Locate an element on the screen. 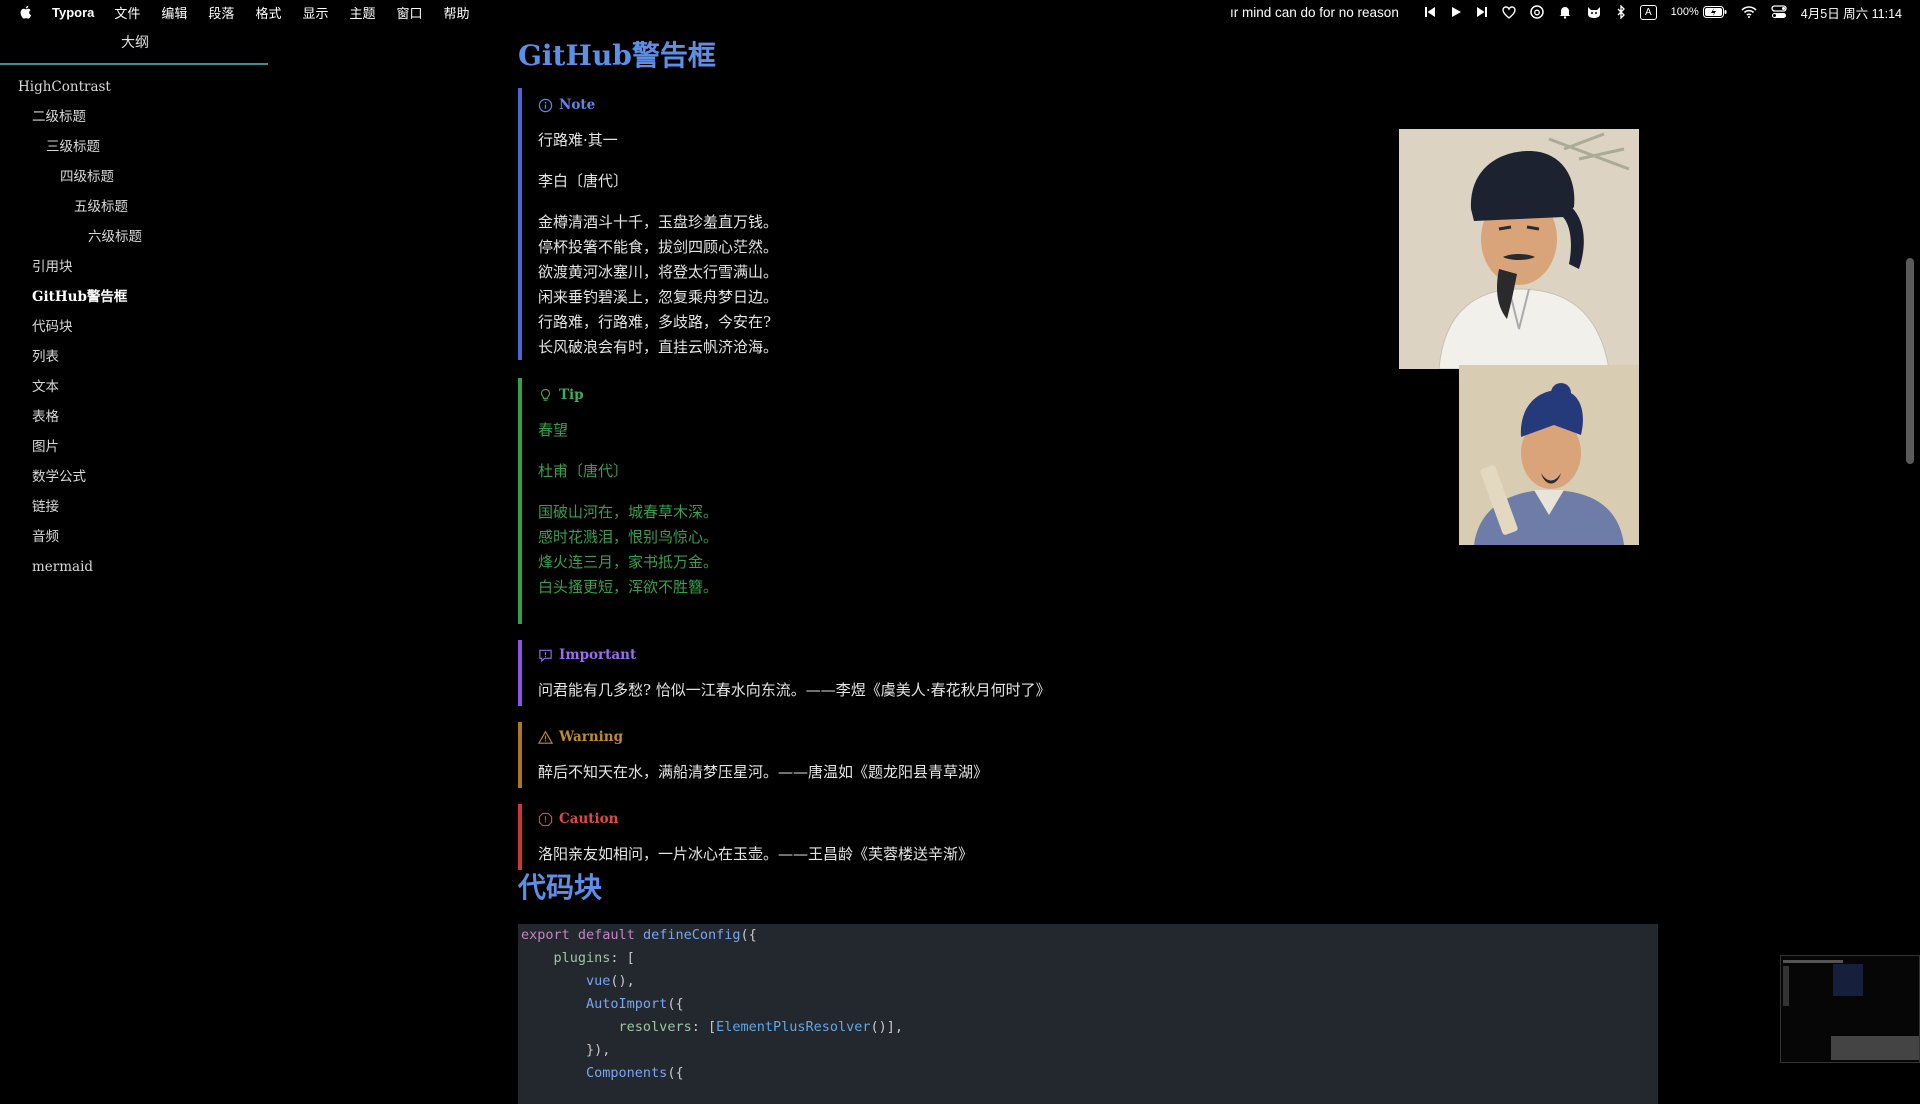 Image resolution: width=1920 pixels, height=1104 pixels. alert-caution-header: Caution is located at coordinates (1098, 819).